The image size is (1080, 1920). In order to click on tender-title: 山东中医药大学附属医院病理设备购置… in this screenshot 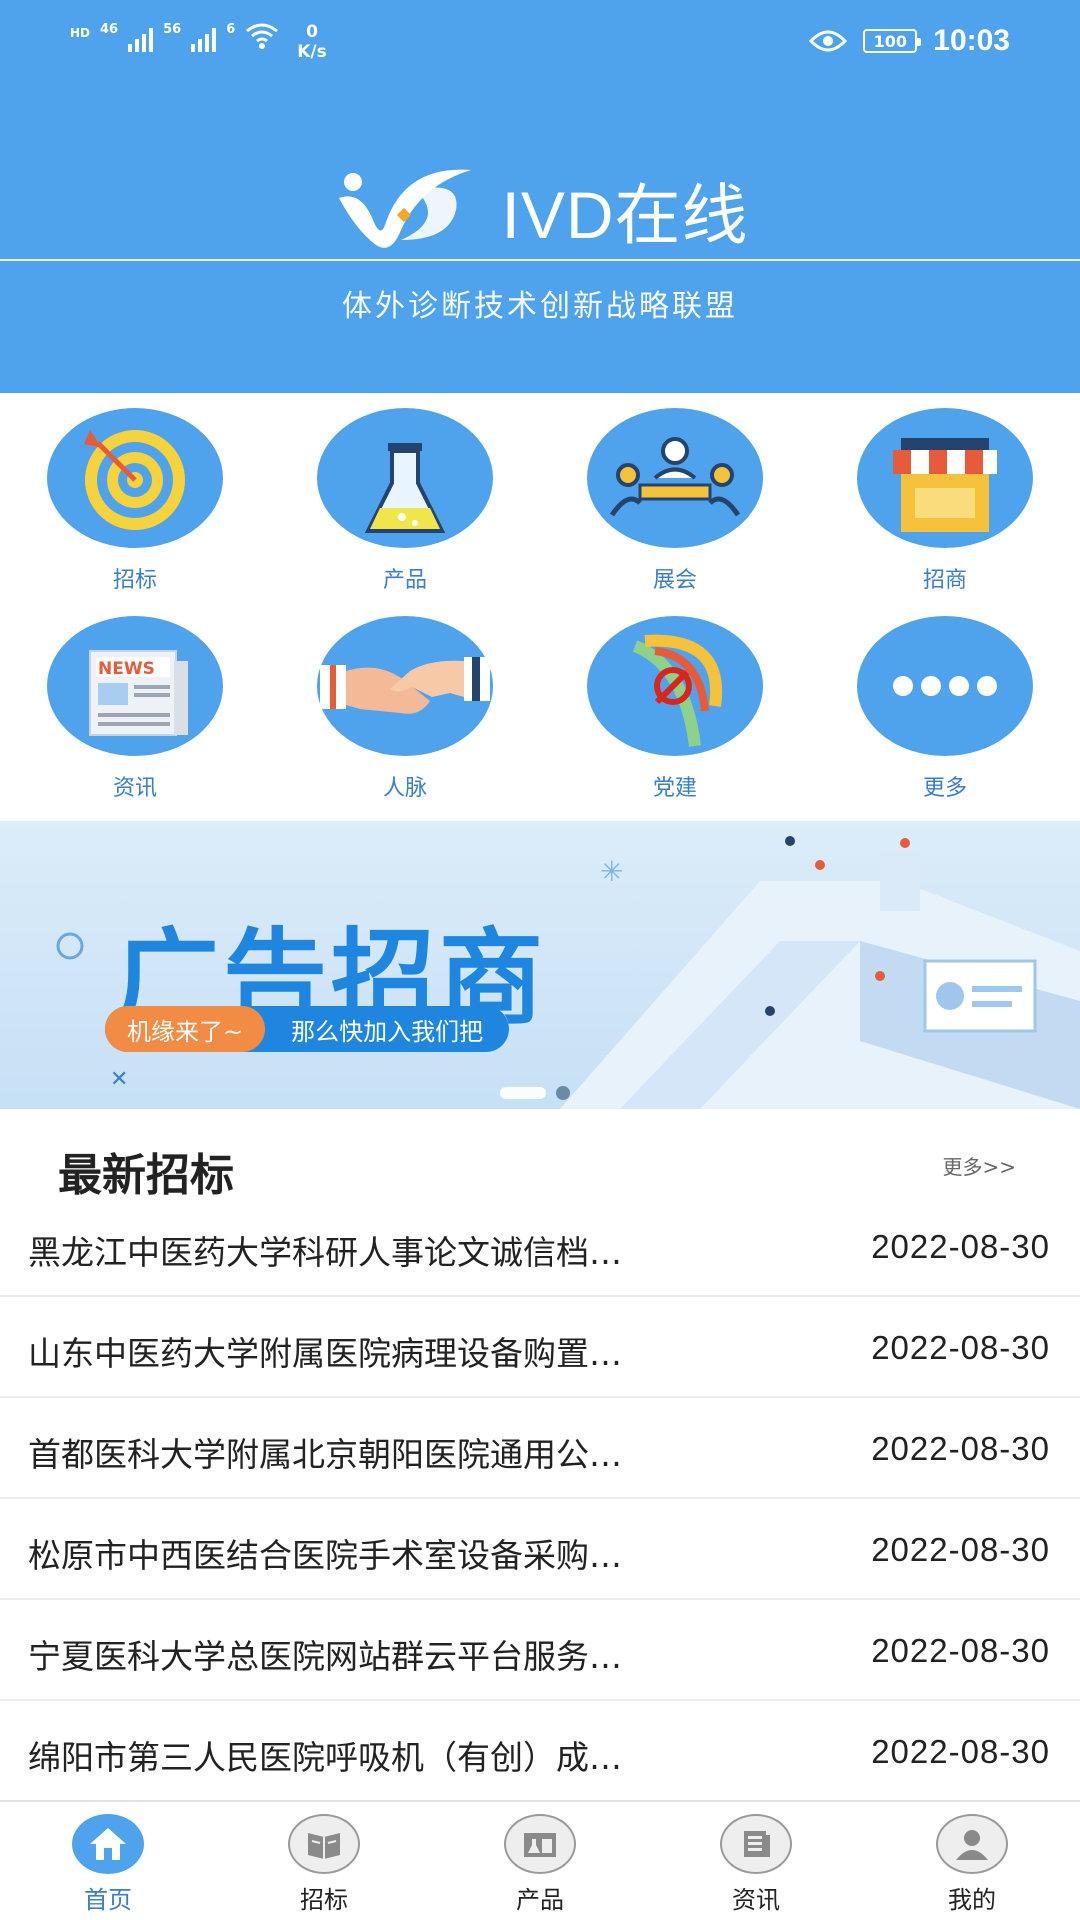, I will do `click(325, 1353)`.